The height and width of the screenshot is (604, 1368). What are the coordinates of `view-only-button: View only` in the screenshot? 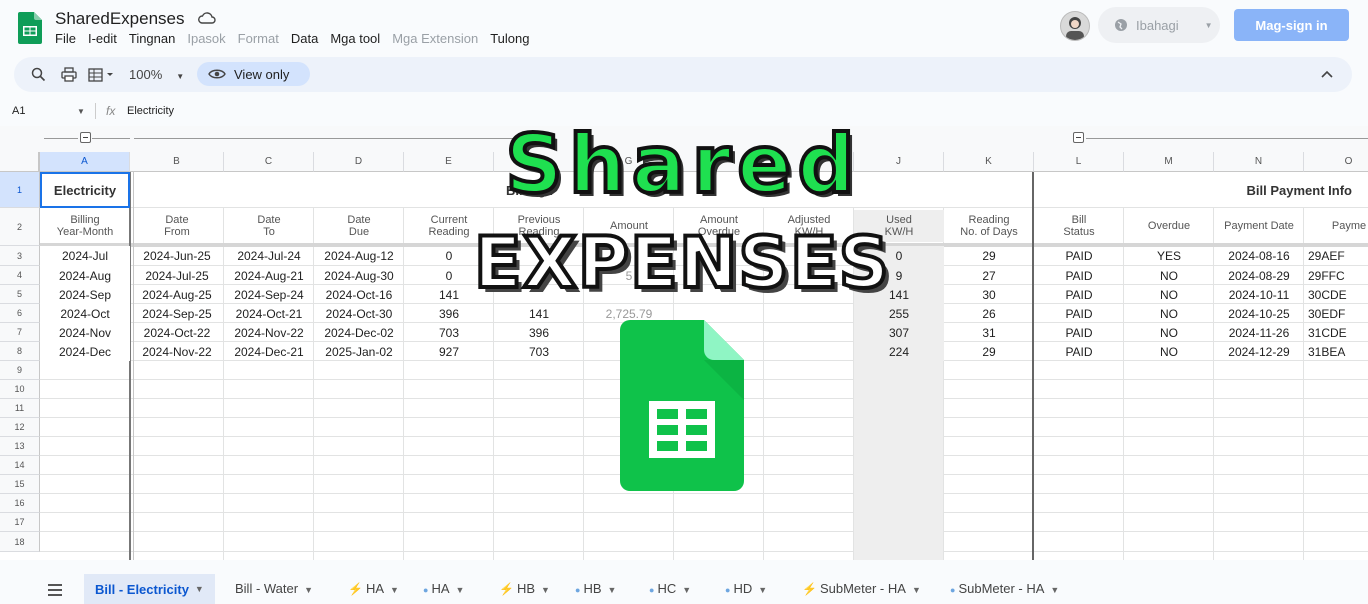 It's located at (253, 74).